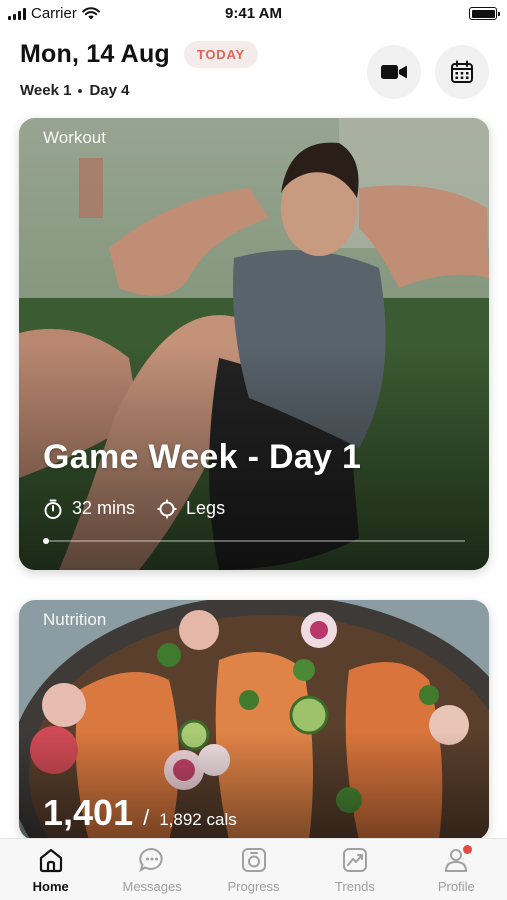  What do you see at coordinates (140, 813) in the screenshot?
I see `calorie-summary: 1,401 / 1,892 cals` at bounding box center [140, 813].